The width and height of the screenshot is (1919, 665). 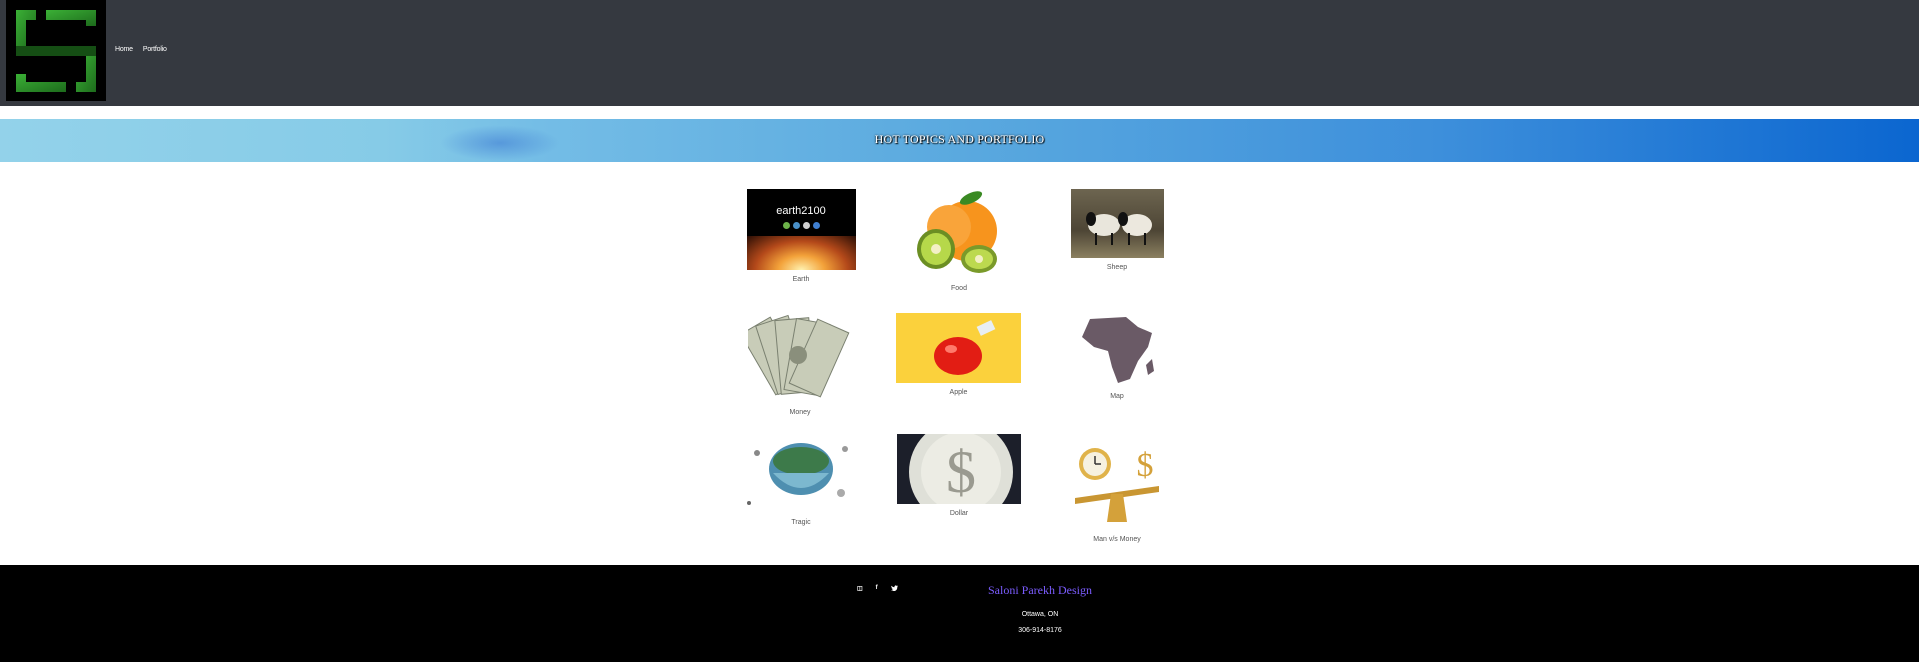 I want to click on site-logo, so click(x=56, y=50).